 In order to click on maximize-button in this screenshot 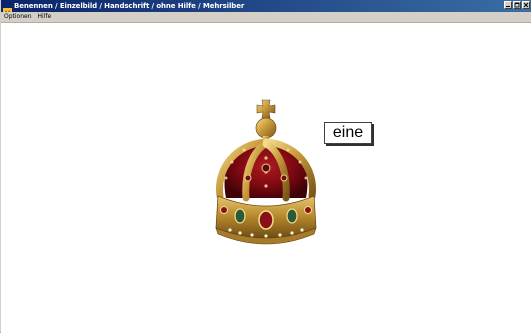, I will do `click(517, 5)`.